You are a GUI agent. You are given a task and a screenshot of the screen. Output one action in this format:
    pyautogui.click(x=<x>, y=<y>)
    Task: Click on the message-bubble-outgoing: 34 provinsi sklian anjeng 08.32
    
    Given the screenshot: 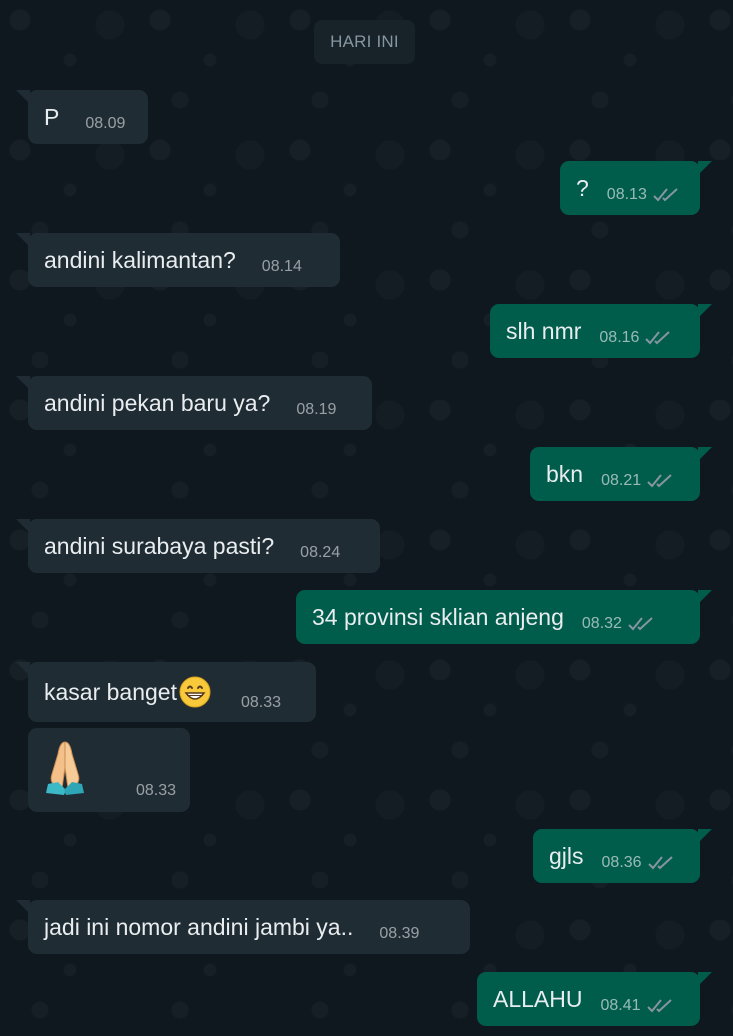 What is the action you would take?
    pyautogui.click(x=504, y=617)
    